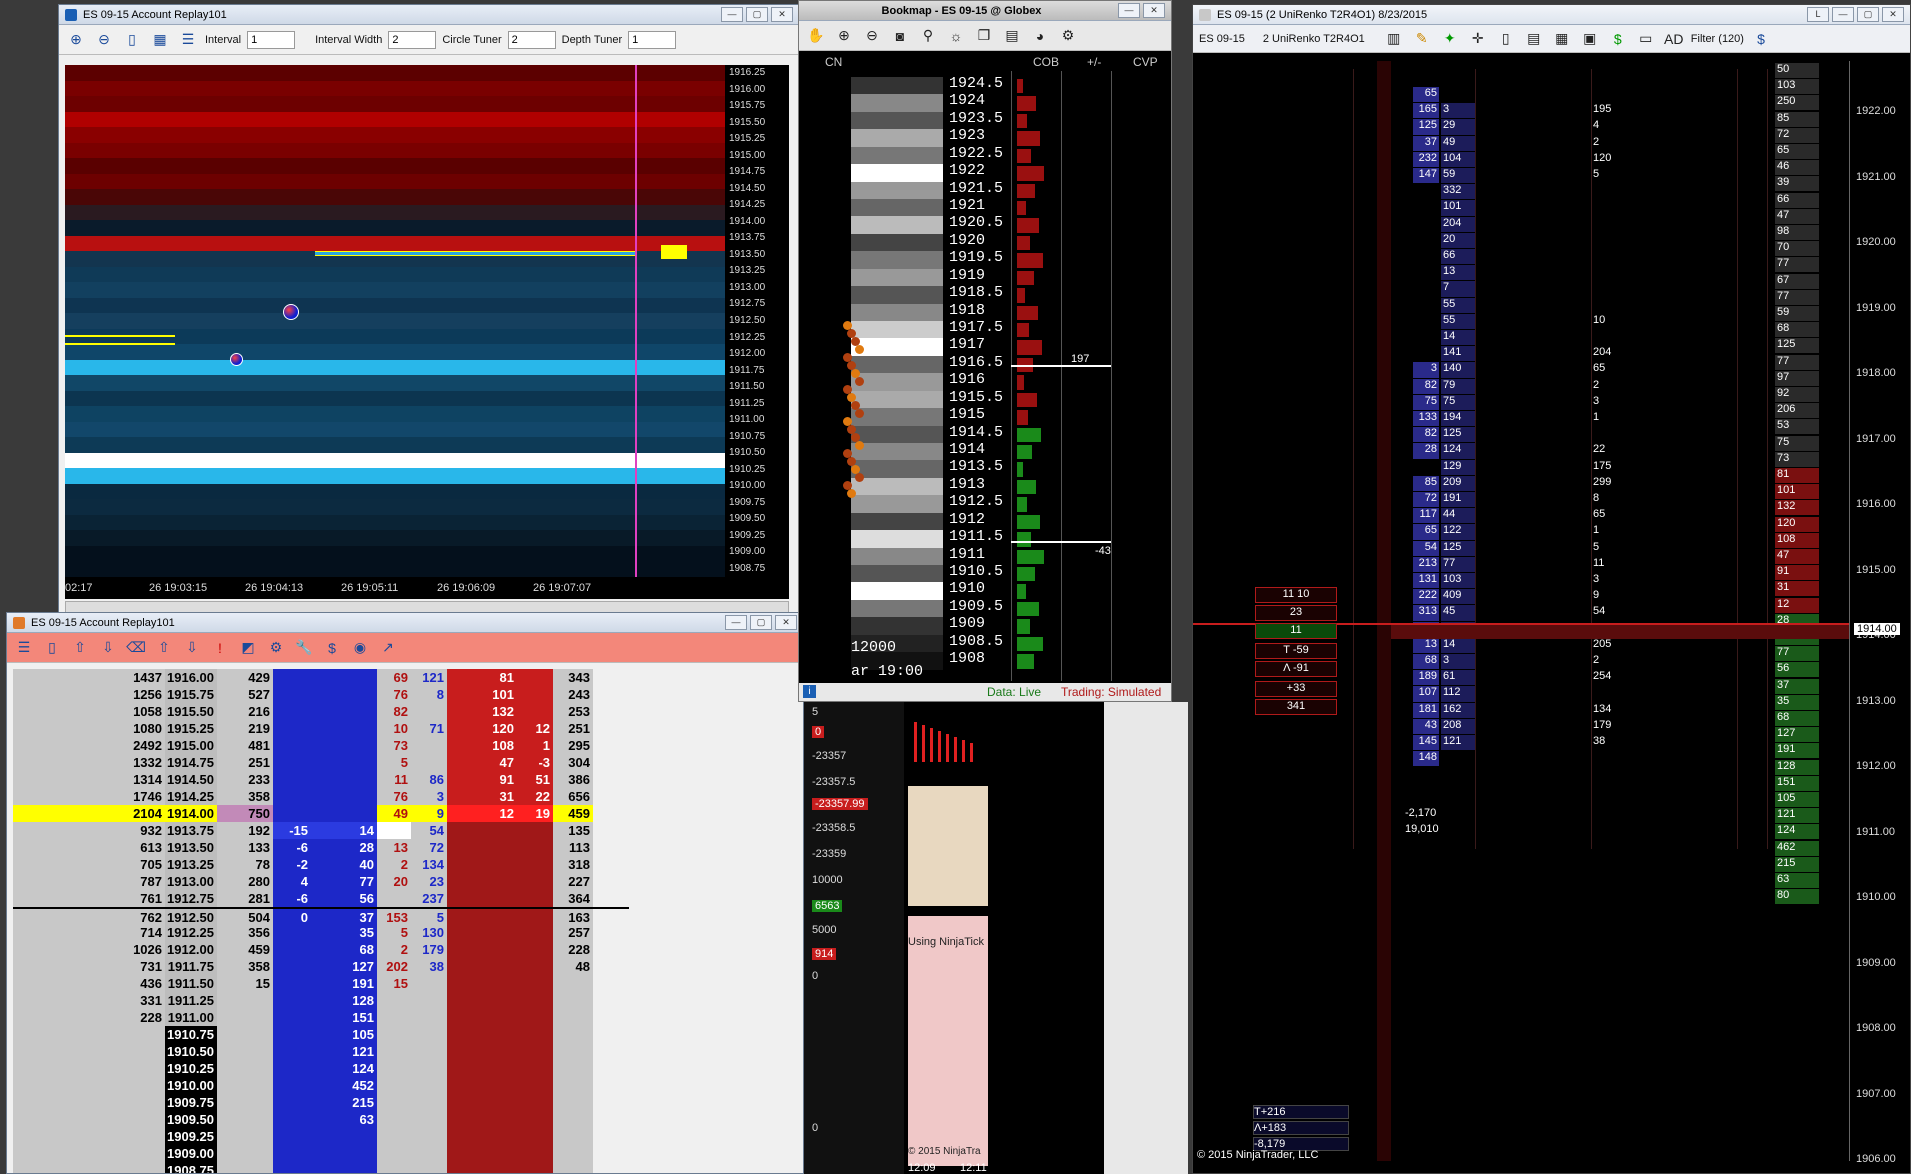  Describe the element at coordinates (191, 966) in the screenshot. I see `dom-cell: 1911.75` at that location.